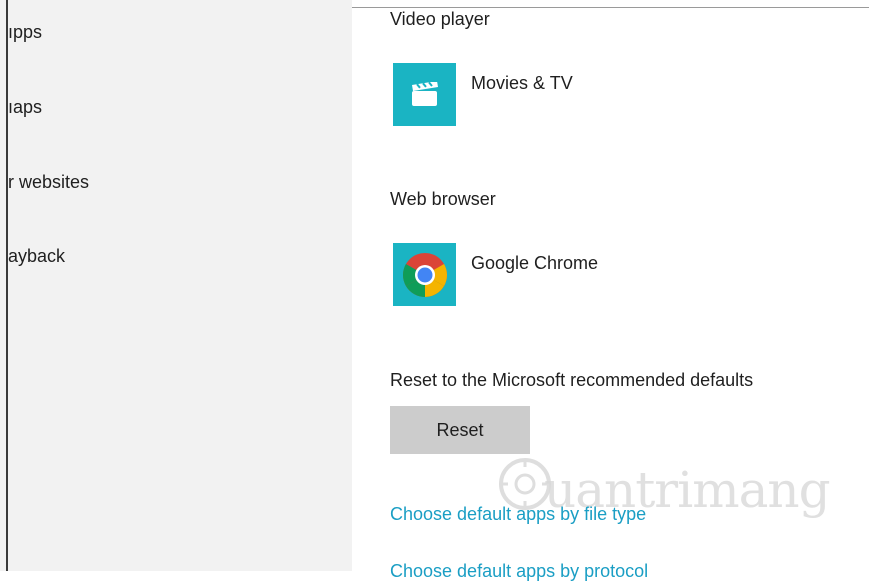 The image size is (869, 582). What do you see at coordinates (460, 430) in the screenshot?
I see `reset-button: Reset` at bounding box center [460, 430].